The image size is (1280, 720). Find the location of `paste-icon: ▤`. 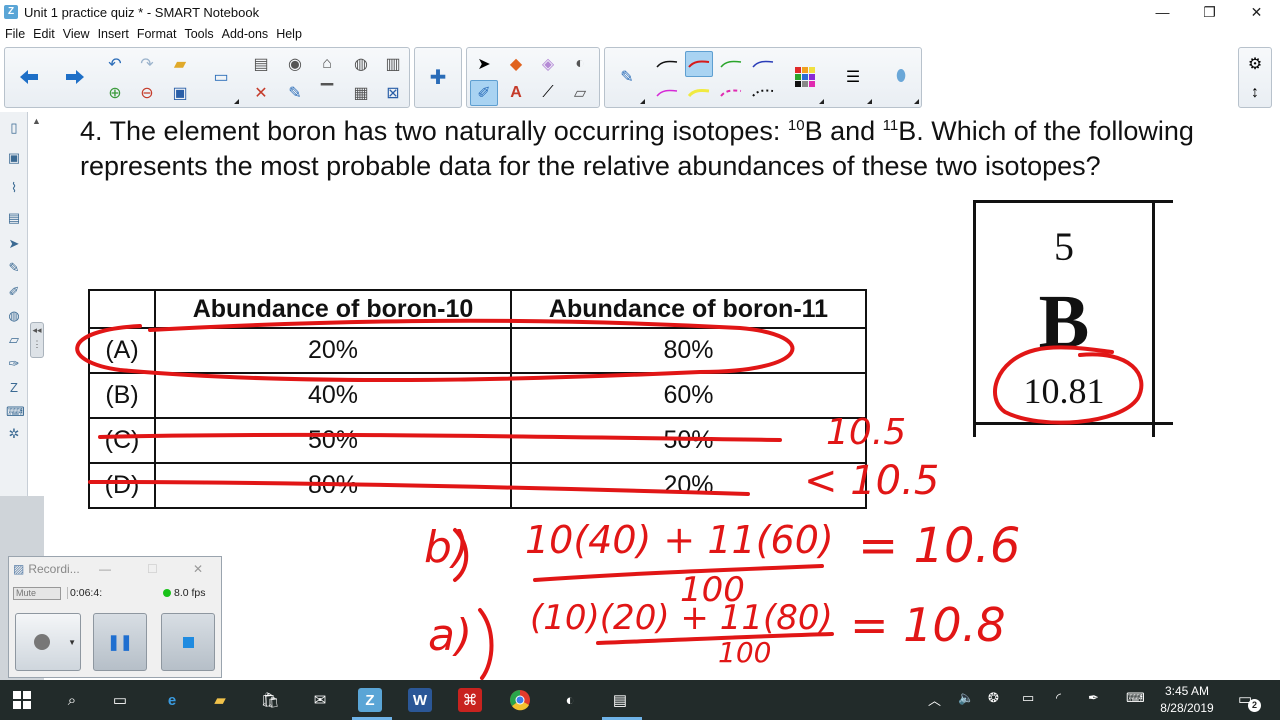

paste-icon: ▤ is located at coordinates (261, 64).